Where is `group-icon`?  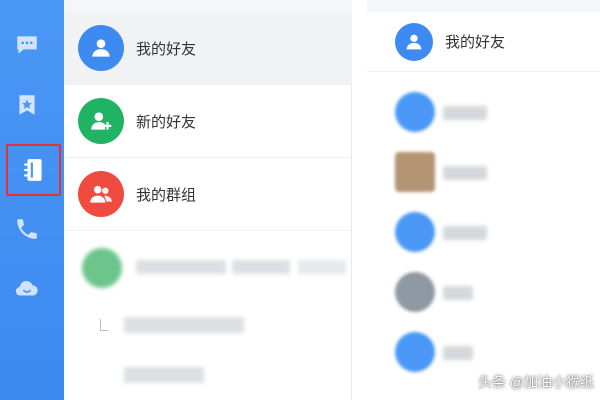 group-icon is located at coordinates (101, 194).